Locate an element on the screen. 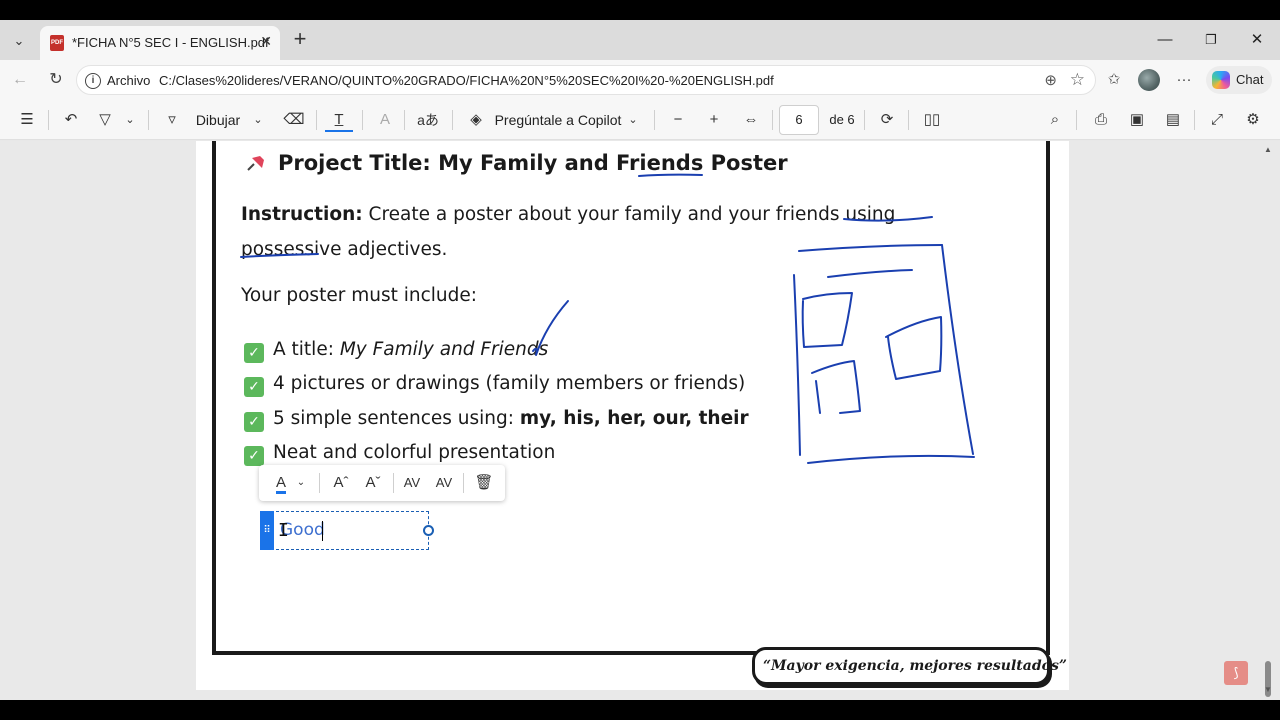 The image size is (1280, 720). back-arrow-icon: ← is located at coordinates (20, 80).